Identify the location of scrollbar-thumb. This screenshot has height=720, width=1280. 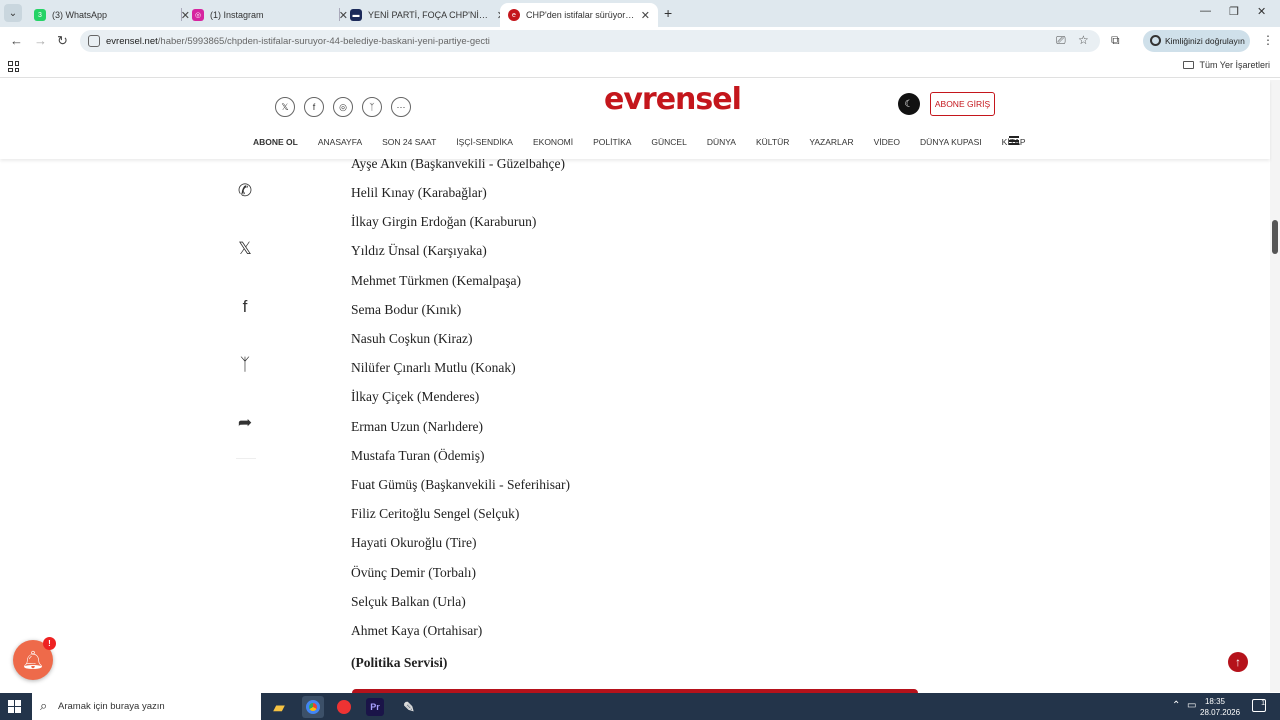
(1275, 237).